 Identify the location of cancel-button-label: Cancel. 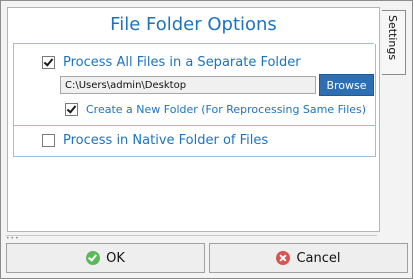
(318, 258).